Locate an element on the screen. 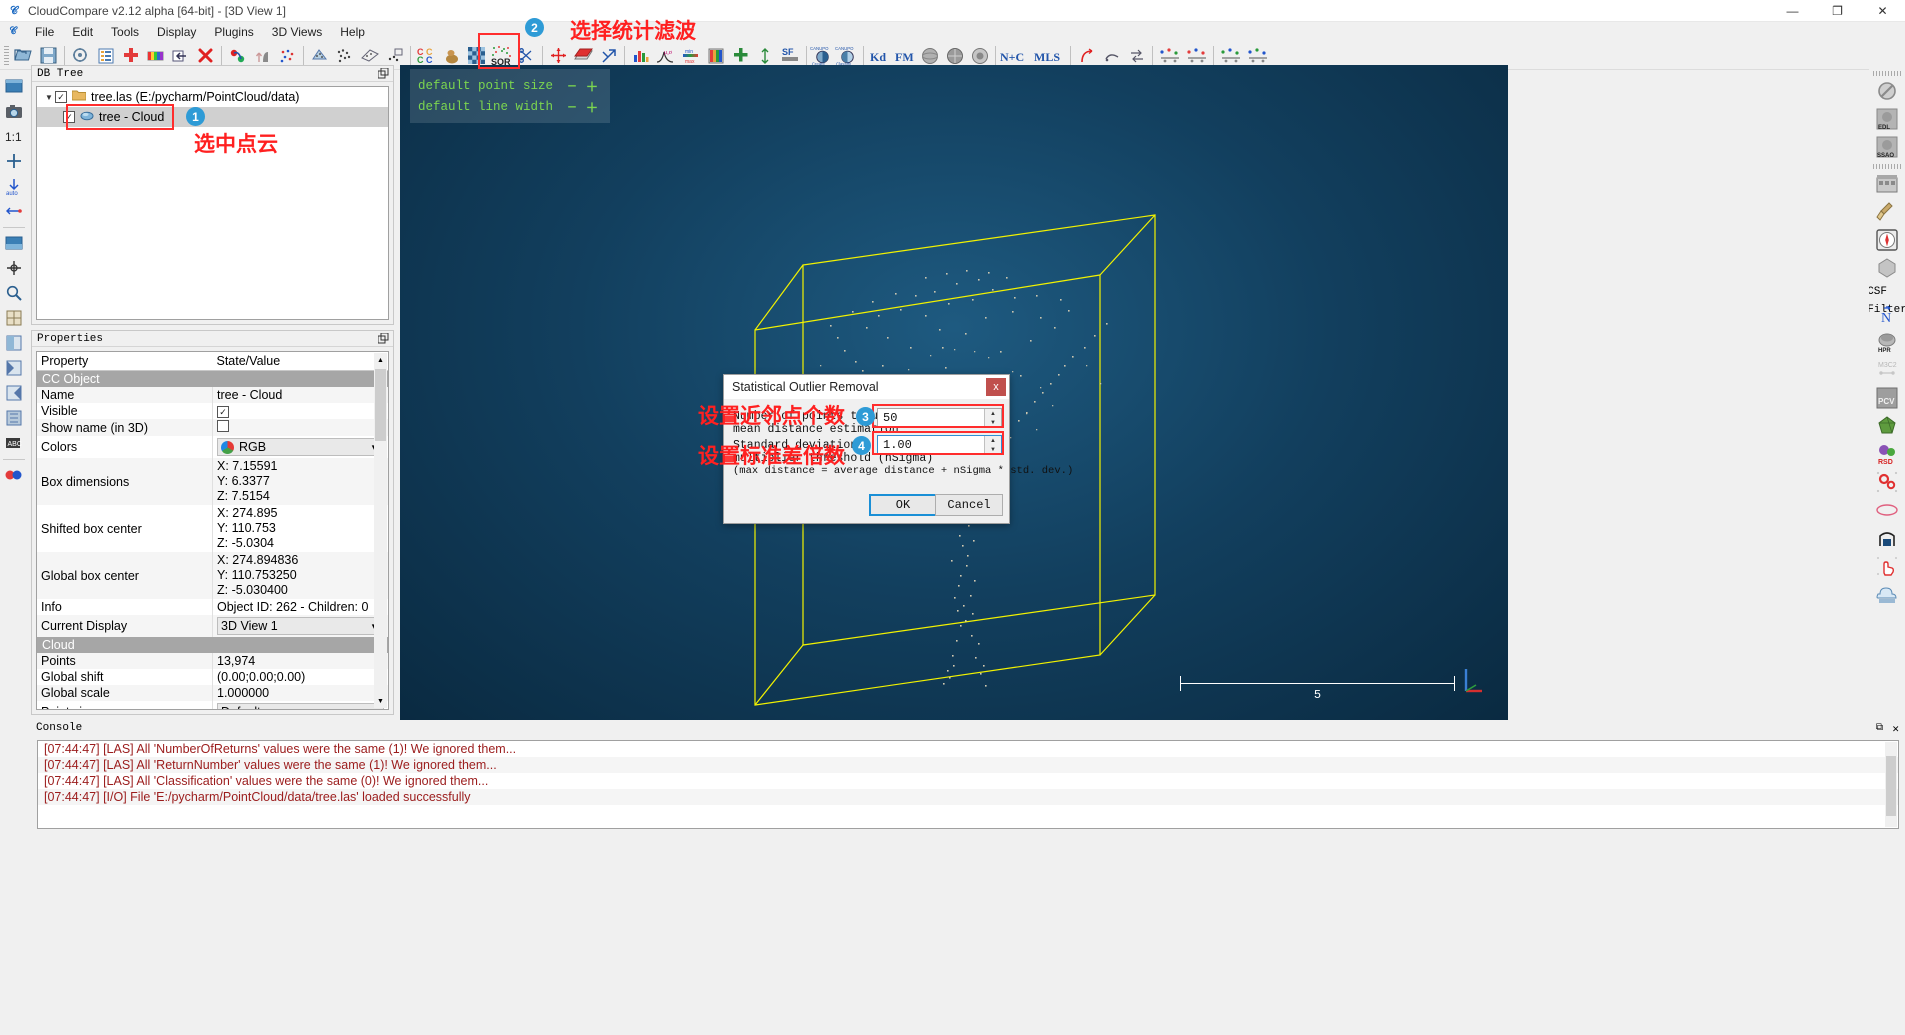  menu-item-tools: Tools is located at coordinates (125, 32).